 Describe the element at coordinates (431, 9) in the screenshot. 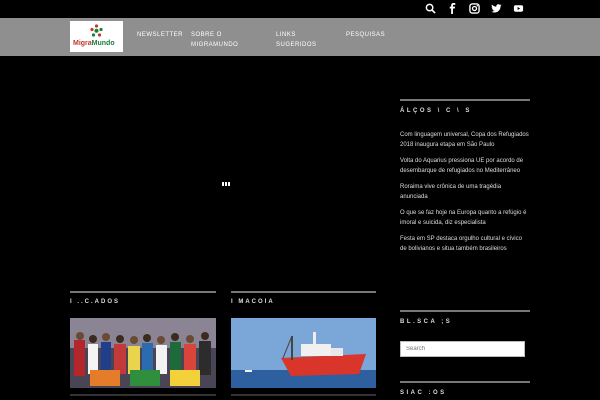

I see `search-icon` at that location.